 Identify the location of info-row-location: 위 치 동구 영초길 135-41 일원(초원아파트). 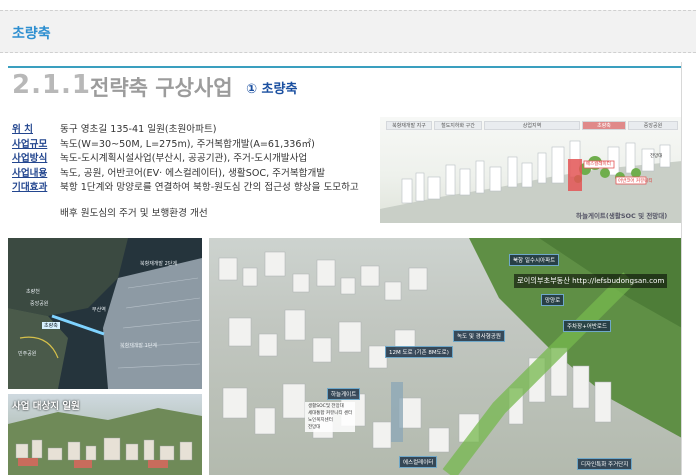
(202, 130).